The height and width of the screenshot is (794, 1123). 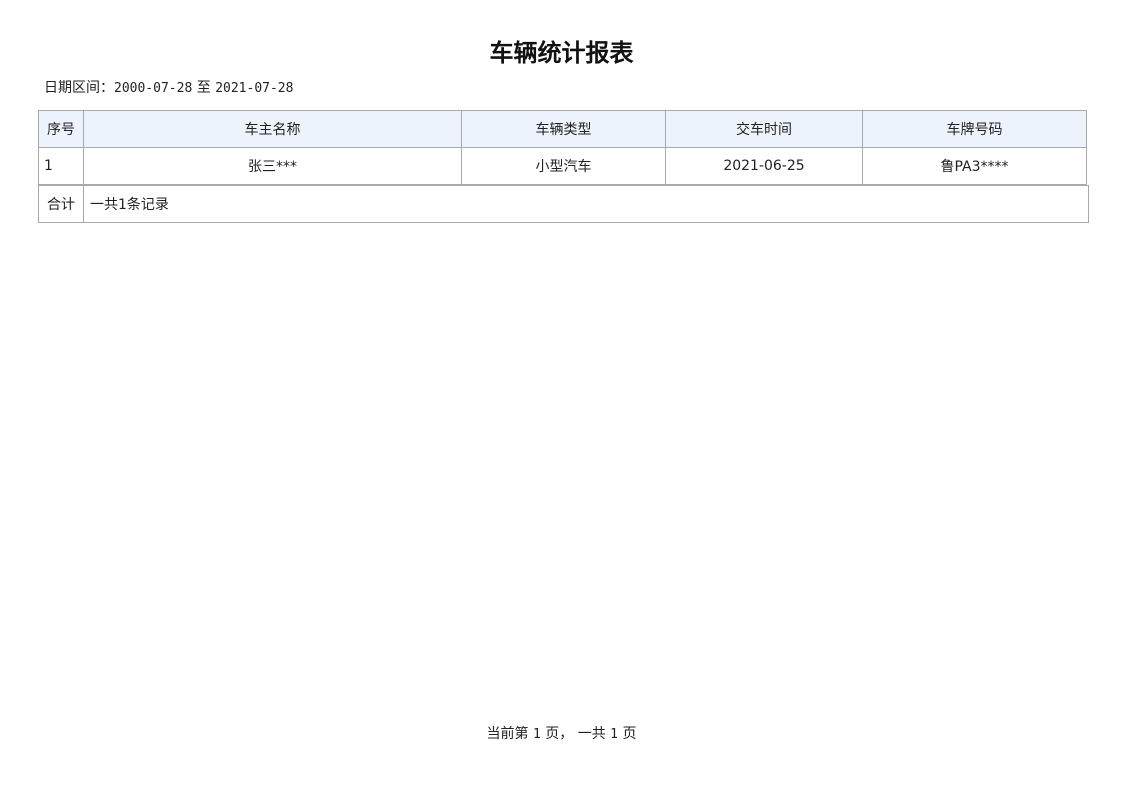 I want to click on date-range-label: 日期区间：, so click(x=79, y=88).